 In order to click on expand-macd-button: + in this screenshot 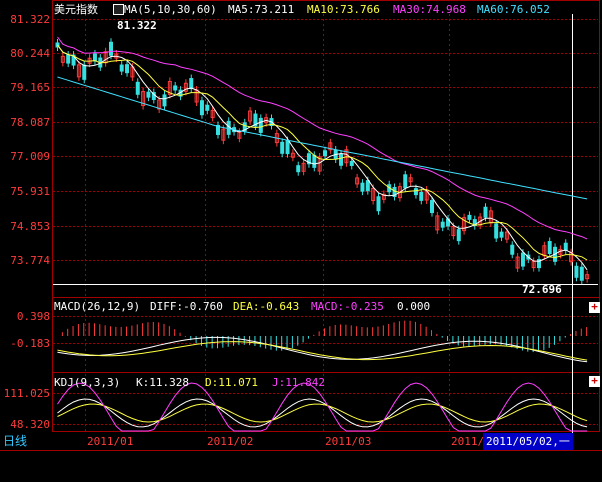, I will do `click(594, 381)`.